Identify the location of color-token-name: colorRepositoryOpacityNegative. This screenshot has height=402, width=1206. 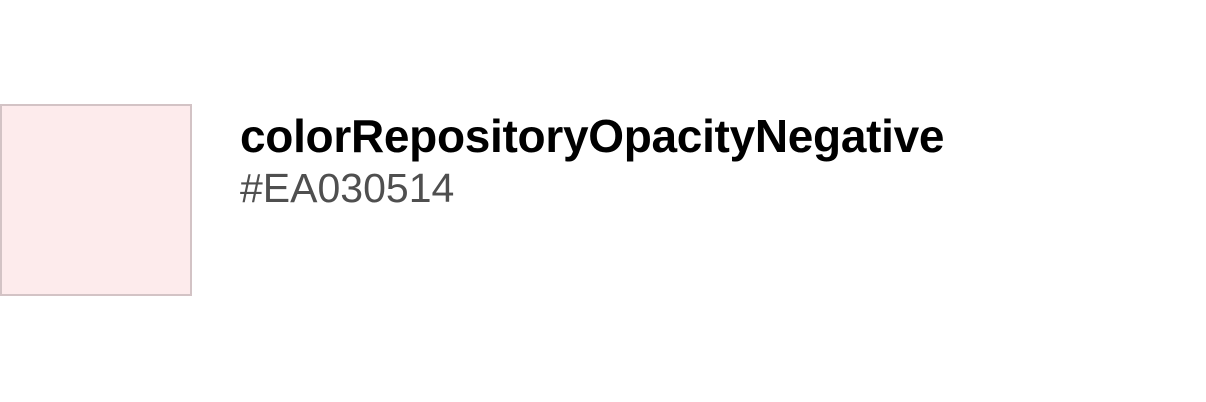
(592, 136).